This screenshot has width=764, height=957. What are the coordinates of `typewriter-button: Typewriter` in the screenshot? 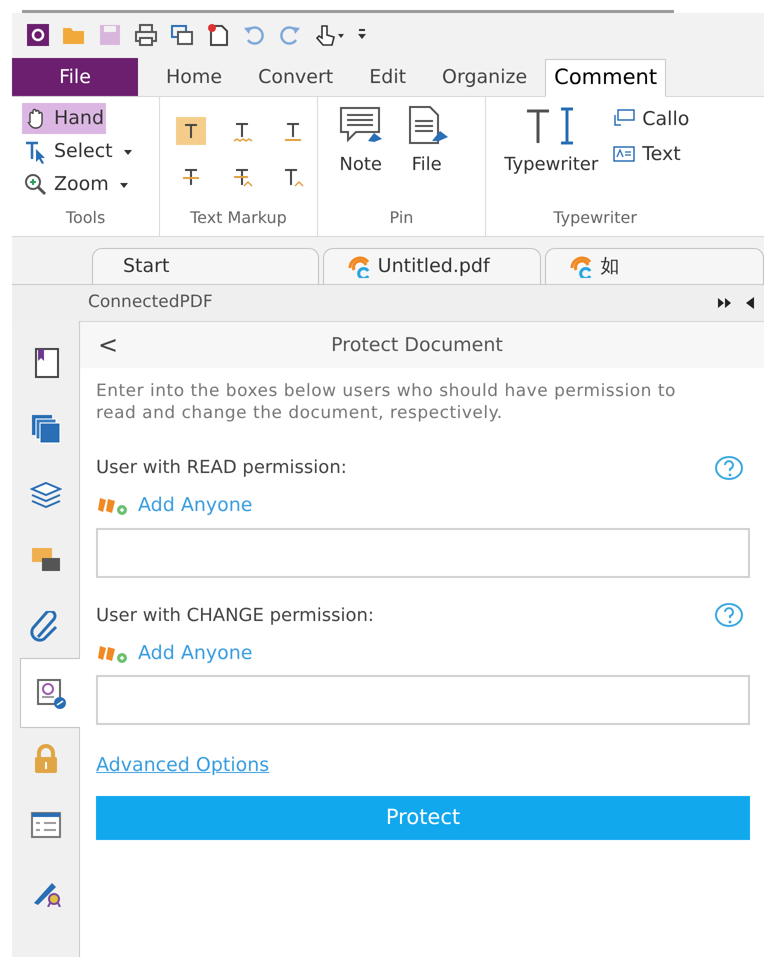 It's located at (551, 155).